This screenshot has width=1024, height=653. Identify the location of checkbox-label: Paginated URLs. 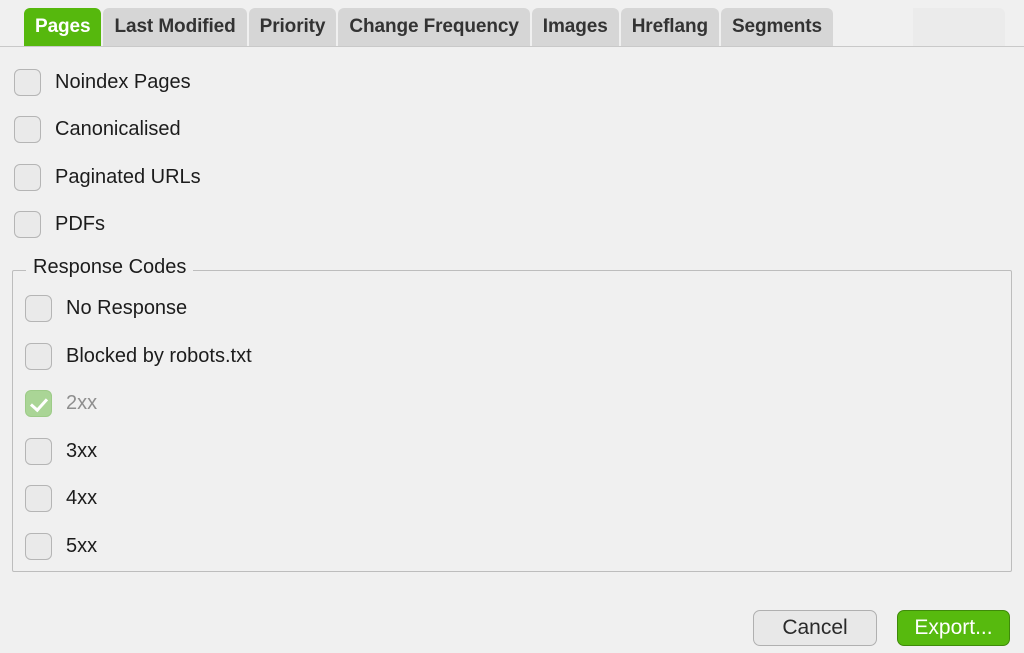
(128, 176).